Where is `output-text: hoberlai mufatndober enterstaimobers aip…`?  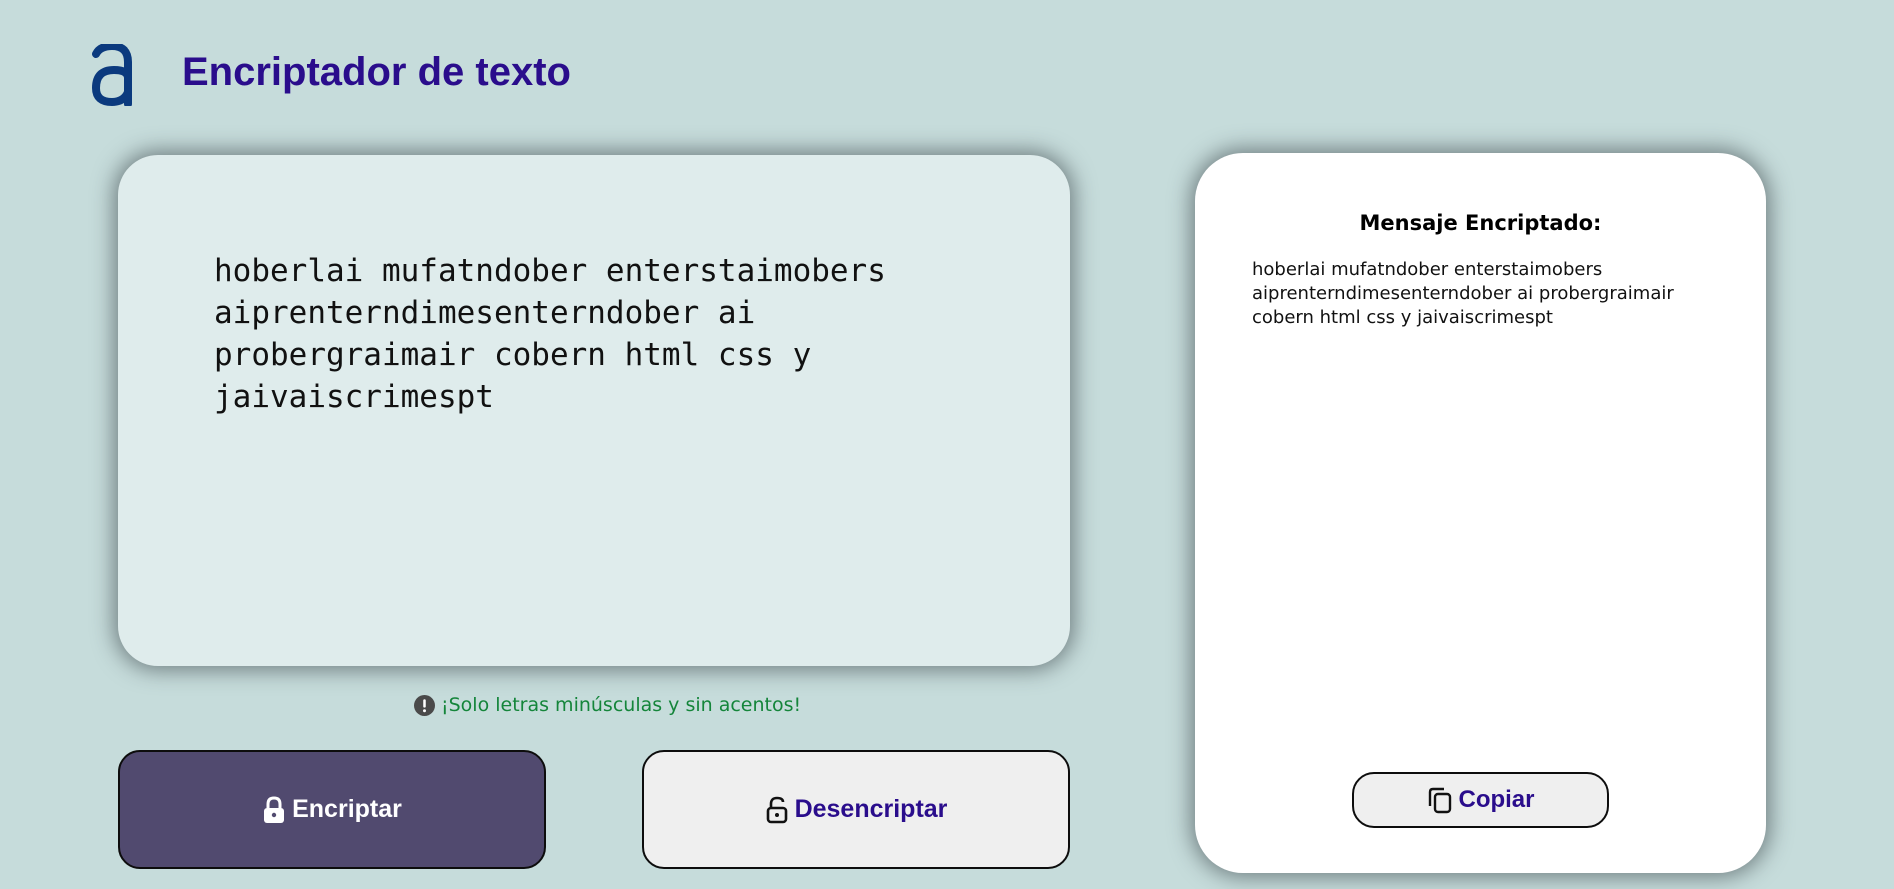 output-text: hoberlai mufatndober enterstaimobers aip… is located at coordinates (1463, 293).